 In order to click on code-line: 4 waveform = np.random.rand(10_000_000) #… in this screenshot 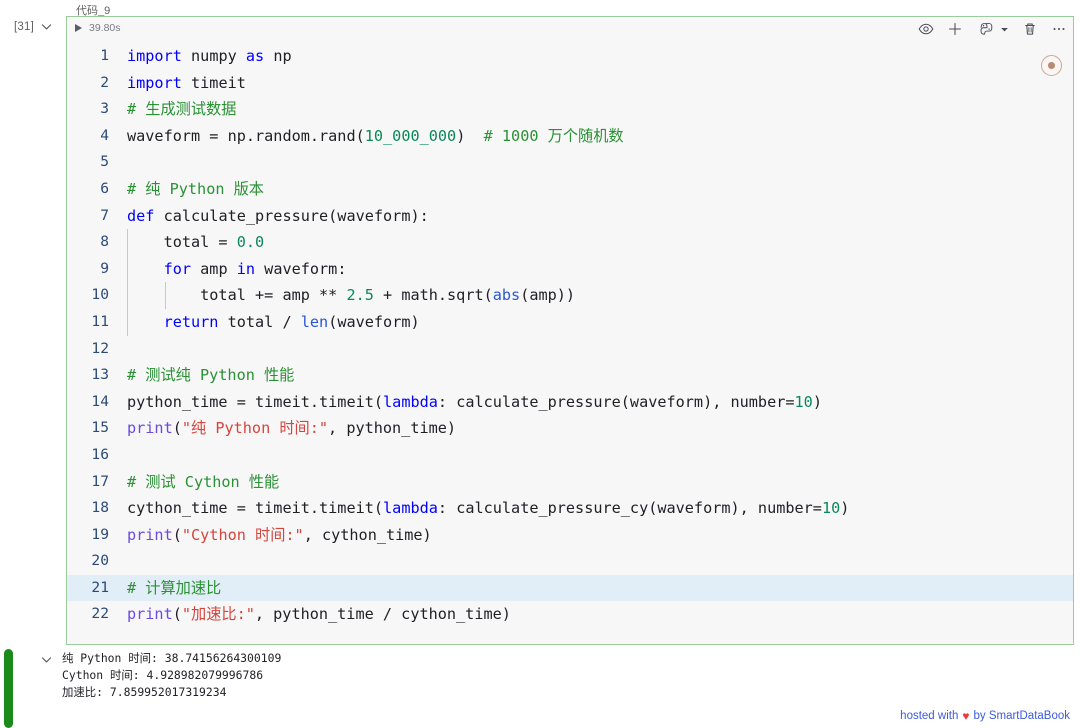, I will do `click(570, 136)`.